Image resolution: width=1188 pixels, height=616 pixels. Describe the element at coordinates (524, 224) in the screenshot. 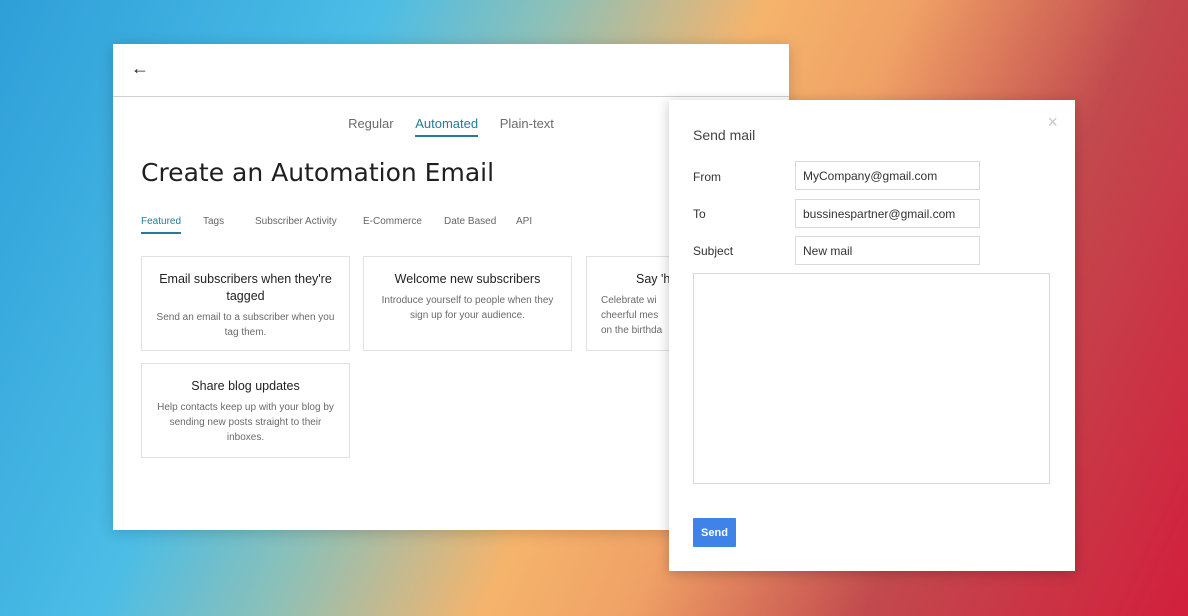

I see `tab-api: API` at that location.